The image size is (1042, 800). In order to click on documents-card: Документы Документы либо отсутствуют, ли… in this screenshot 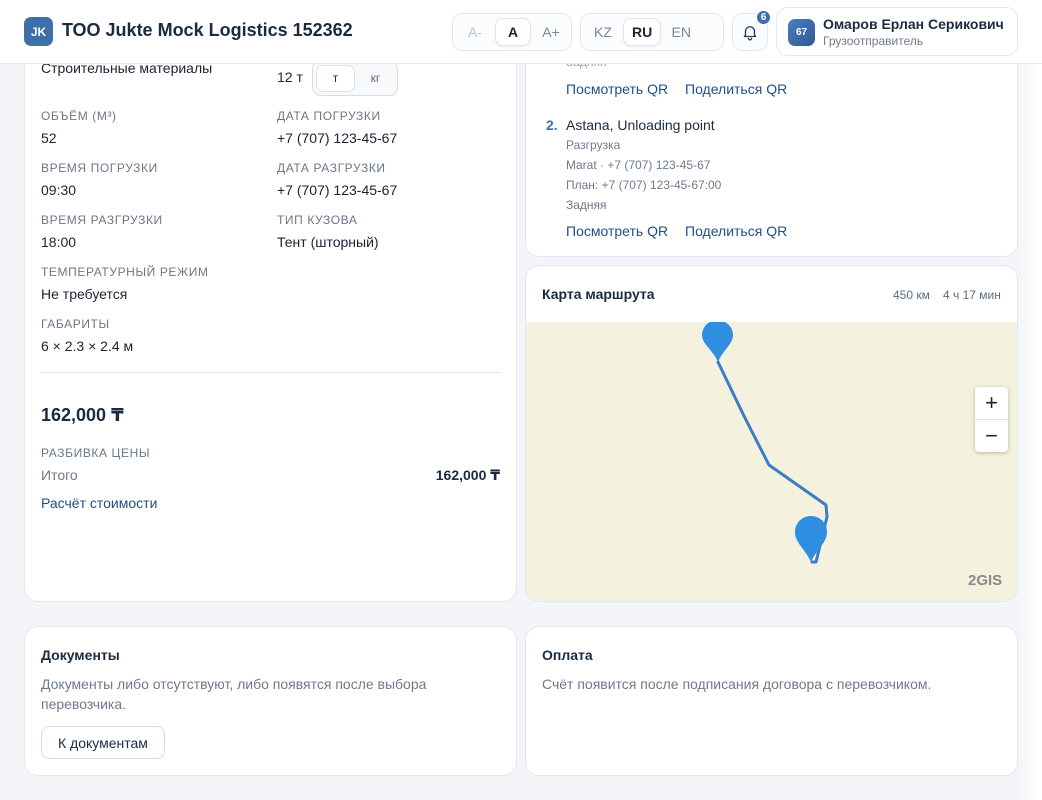, I will do `click(270, 701)`.